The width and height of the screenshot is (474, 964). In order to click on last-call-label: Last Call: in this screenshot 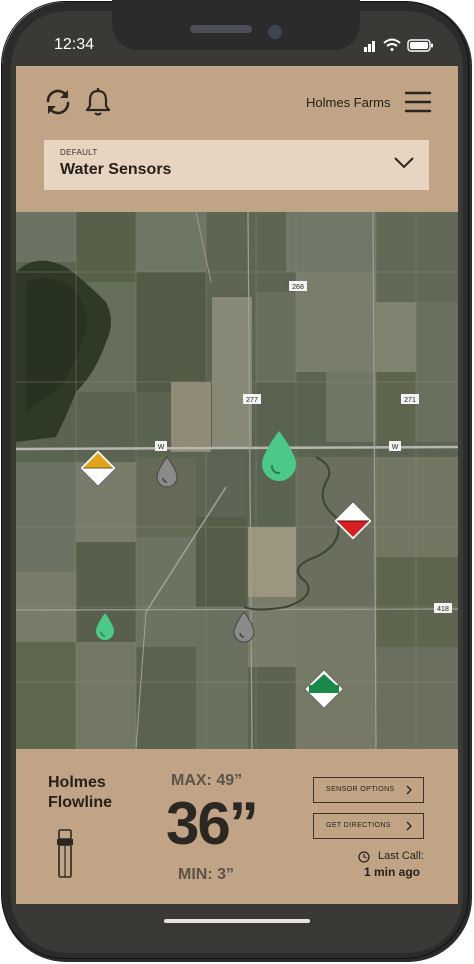, I will do `click(401, 856)`.